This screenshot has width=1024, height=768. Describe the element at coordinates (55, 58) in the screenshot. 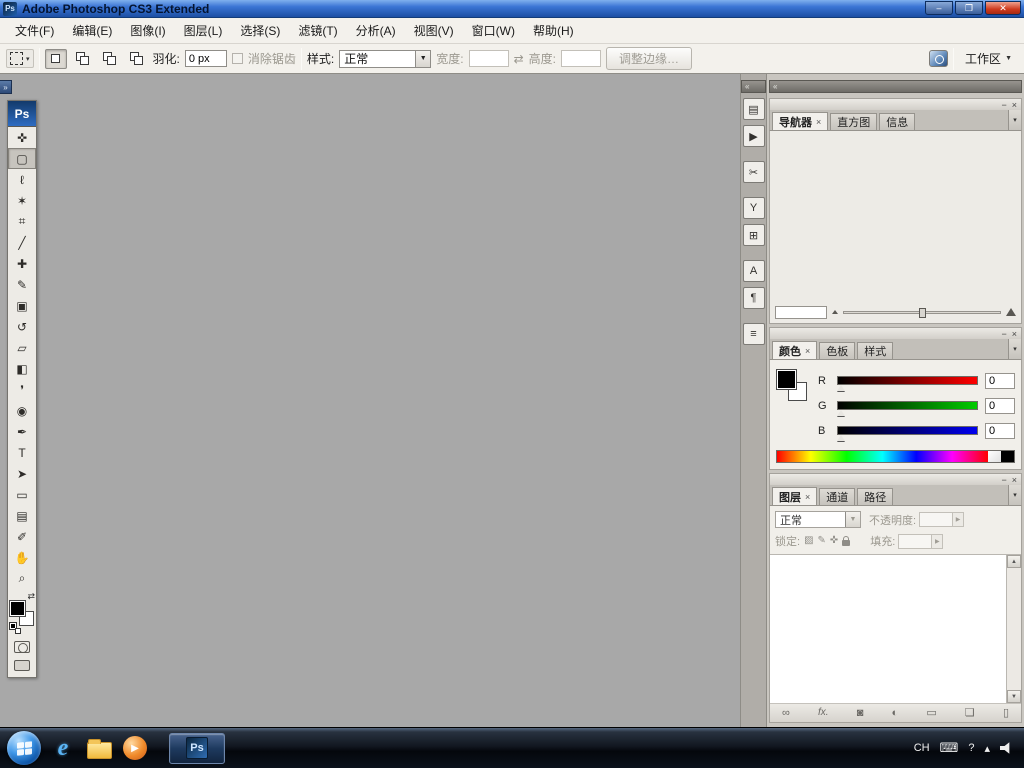

I see `selection-mode-new` at that location.